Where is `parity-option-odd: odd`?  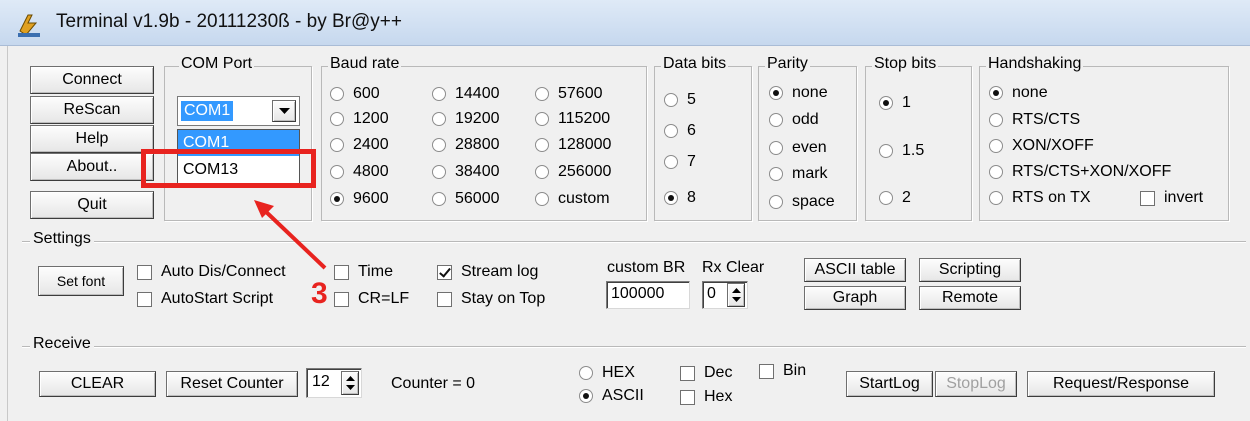
parity-option-odd: odd is located at coordinates (794, 120).